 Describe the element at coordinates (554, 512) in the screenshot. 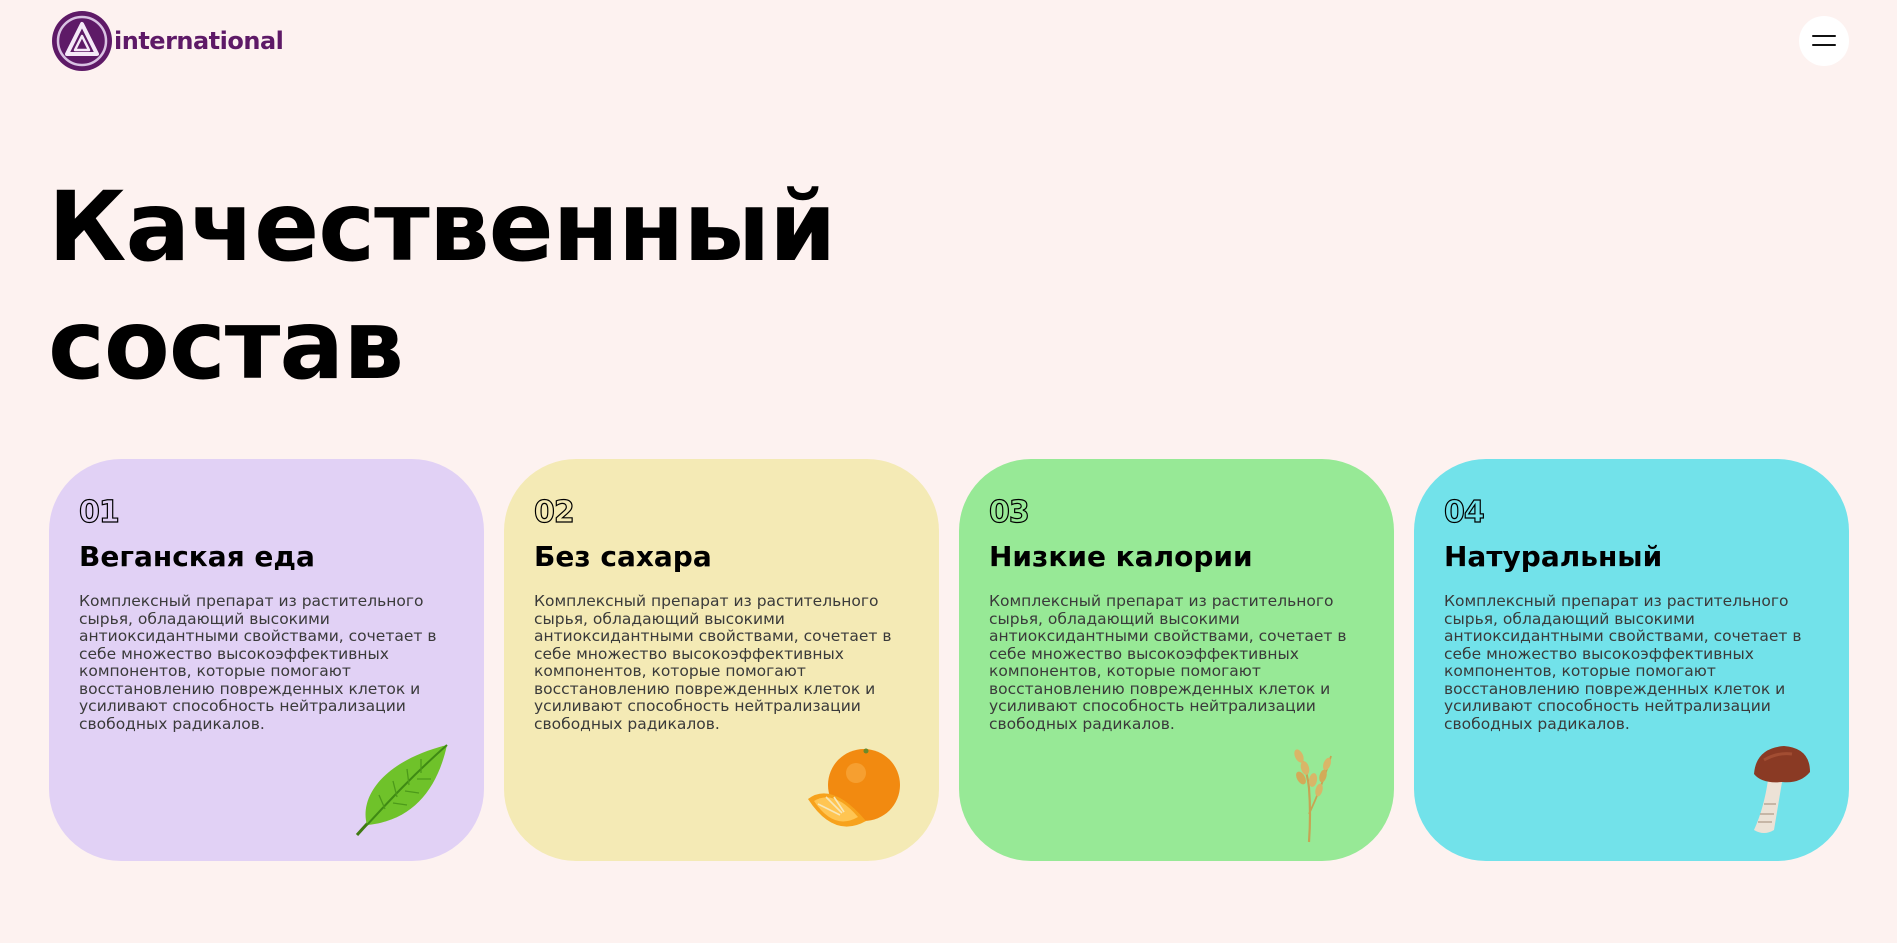

I see `card-number: 02` at that location.